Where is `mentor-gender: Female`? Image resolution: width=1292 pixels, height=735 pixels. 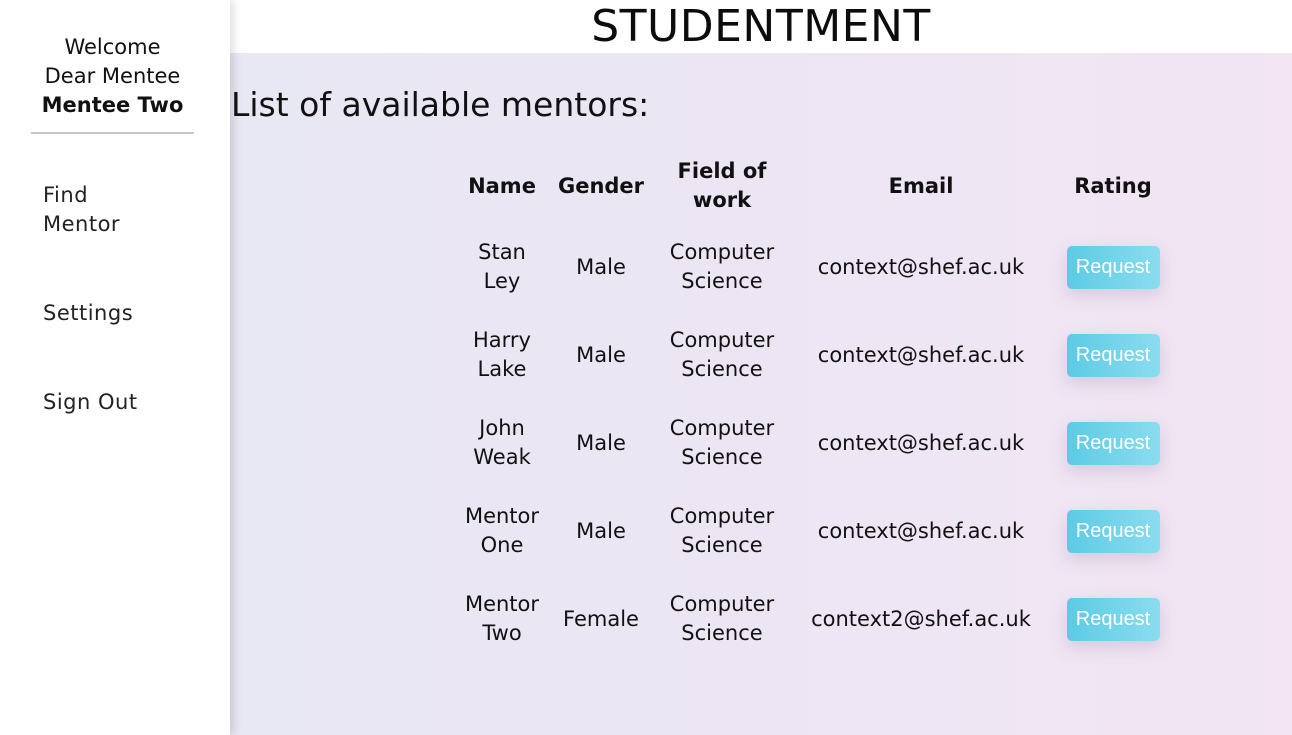 mentor-gender: Female is located at coordinates (601, 618).